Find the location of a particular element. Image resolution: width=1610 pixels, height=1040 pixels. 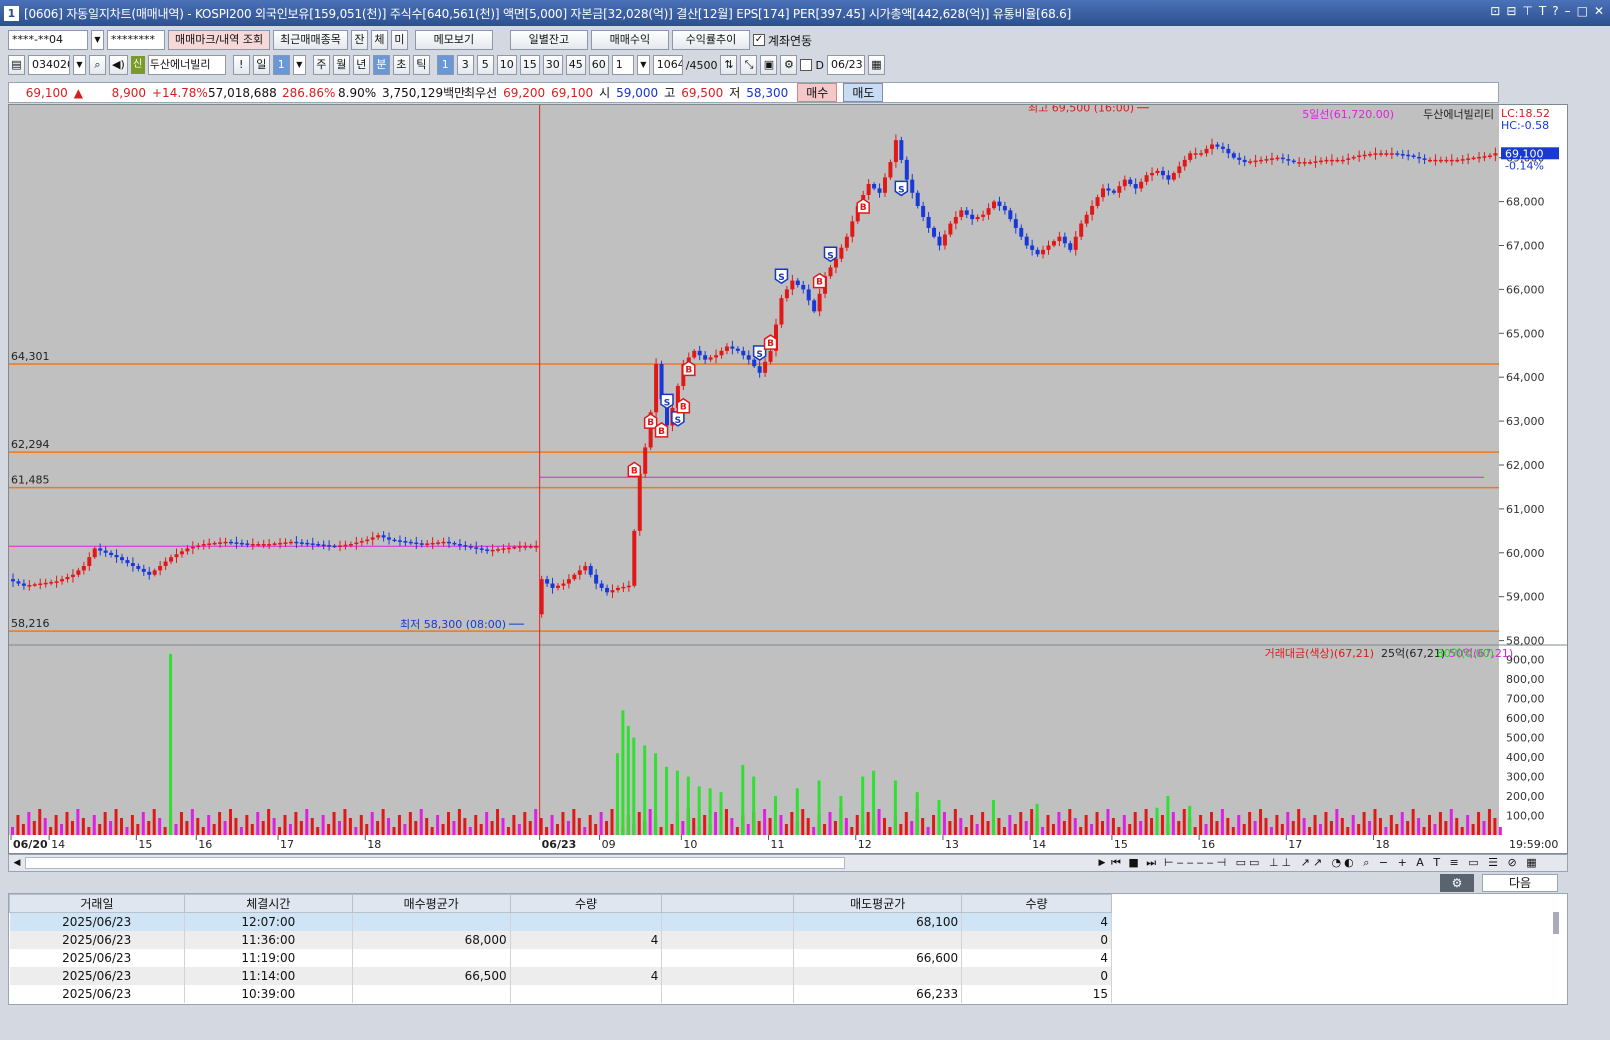

stock-code-field: 034020 is located at coordinates (49, 65).